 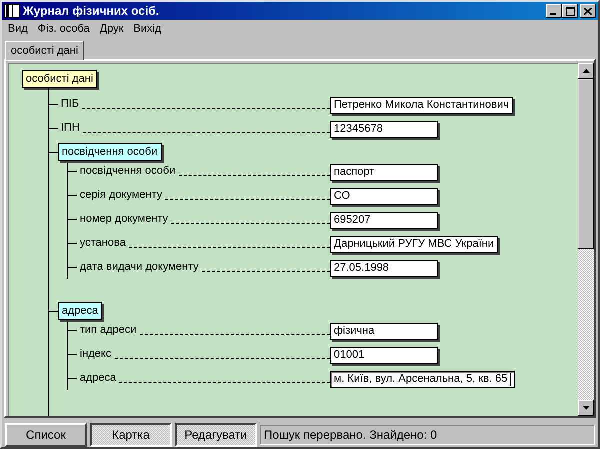 I want to click on toolbar-button: Список, so click(x=46, y=435).